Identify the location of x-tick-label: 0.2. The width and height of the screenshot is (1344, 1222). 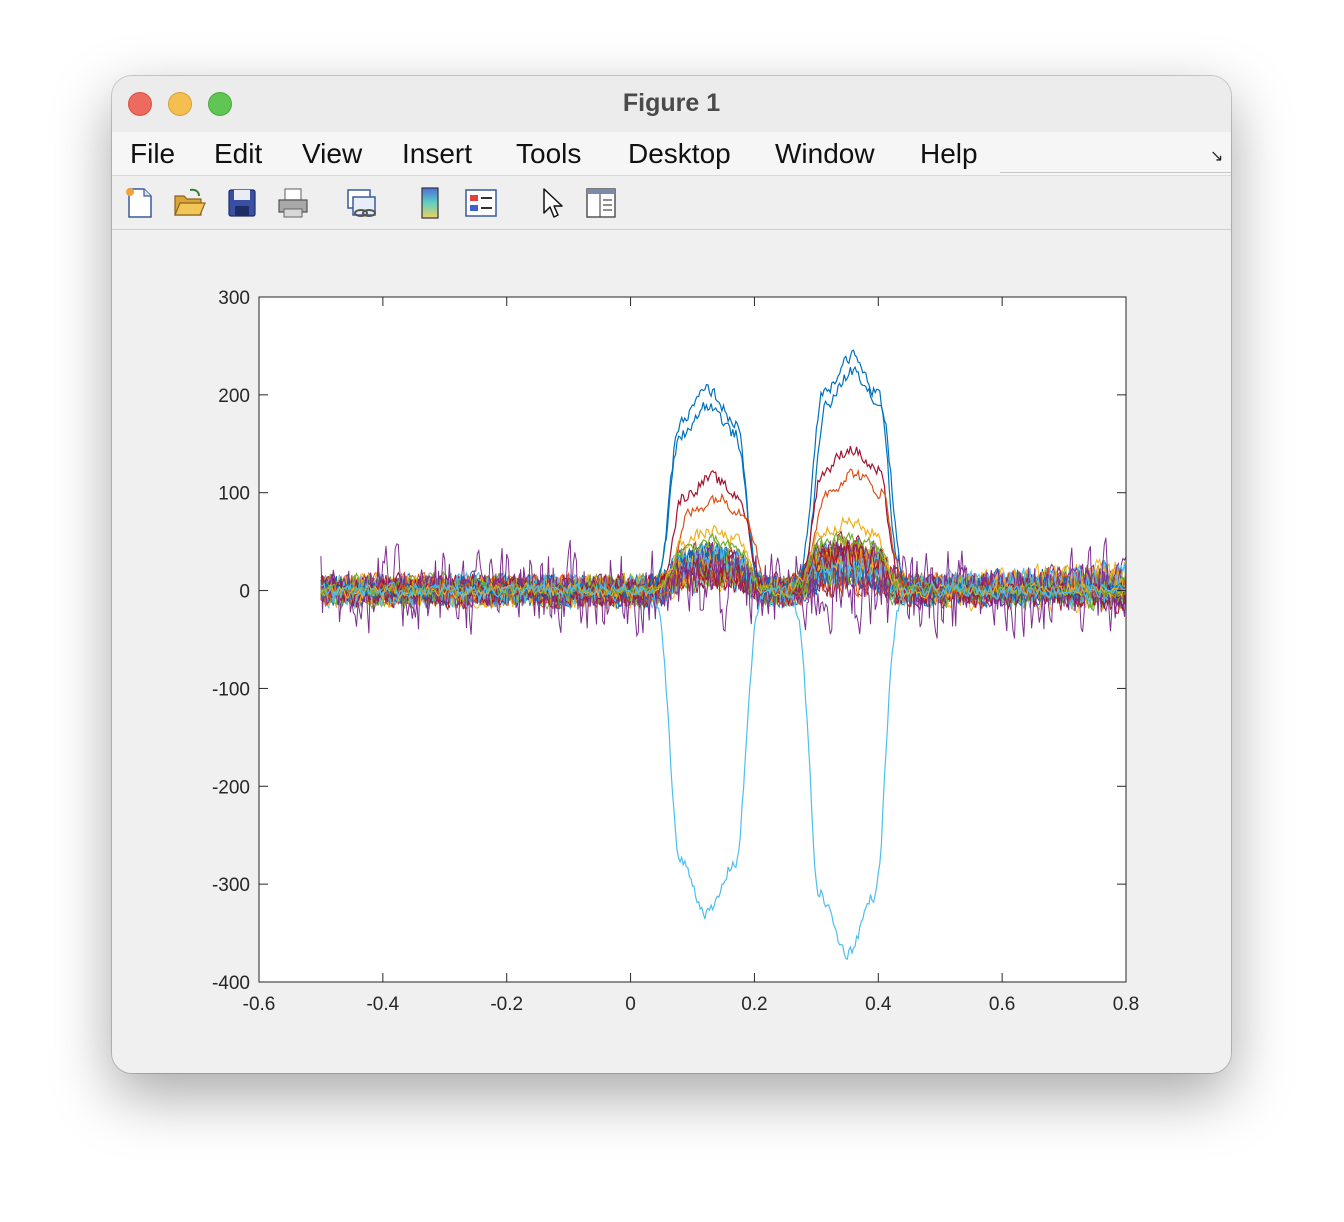
(754, 1004).